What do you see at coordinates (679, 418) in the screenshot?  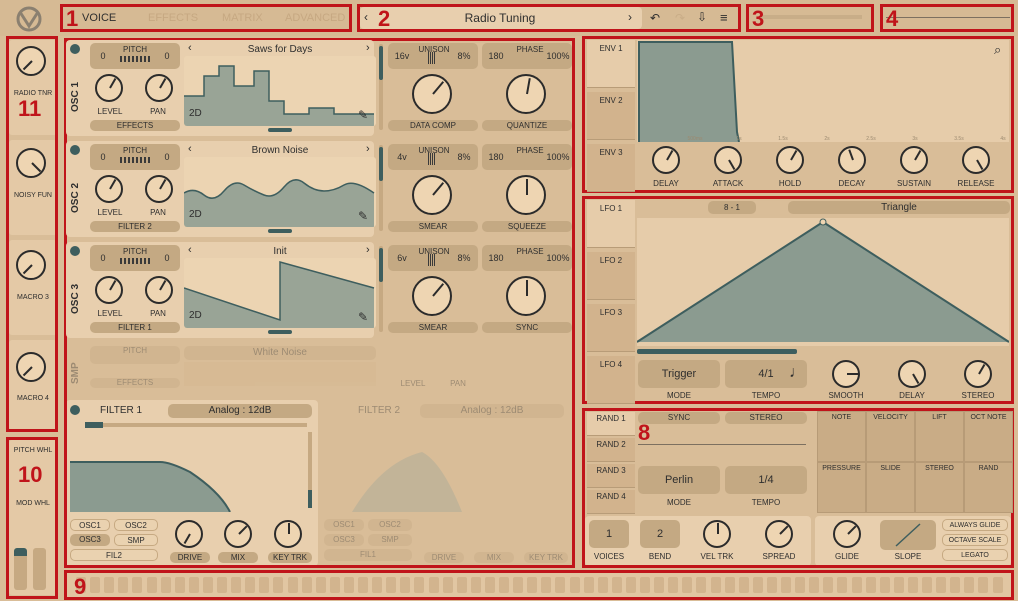 I see `random-sync: SYNC` at bounding box center [679, 418].